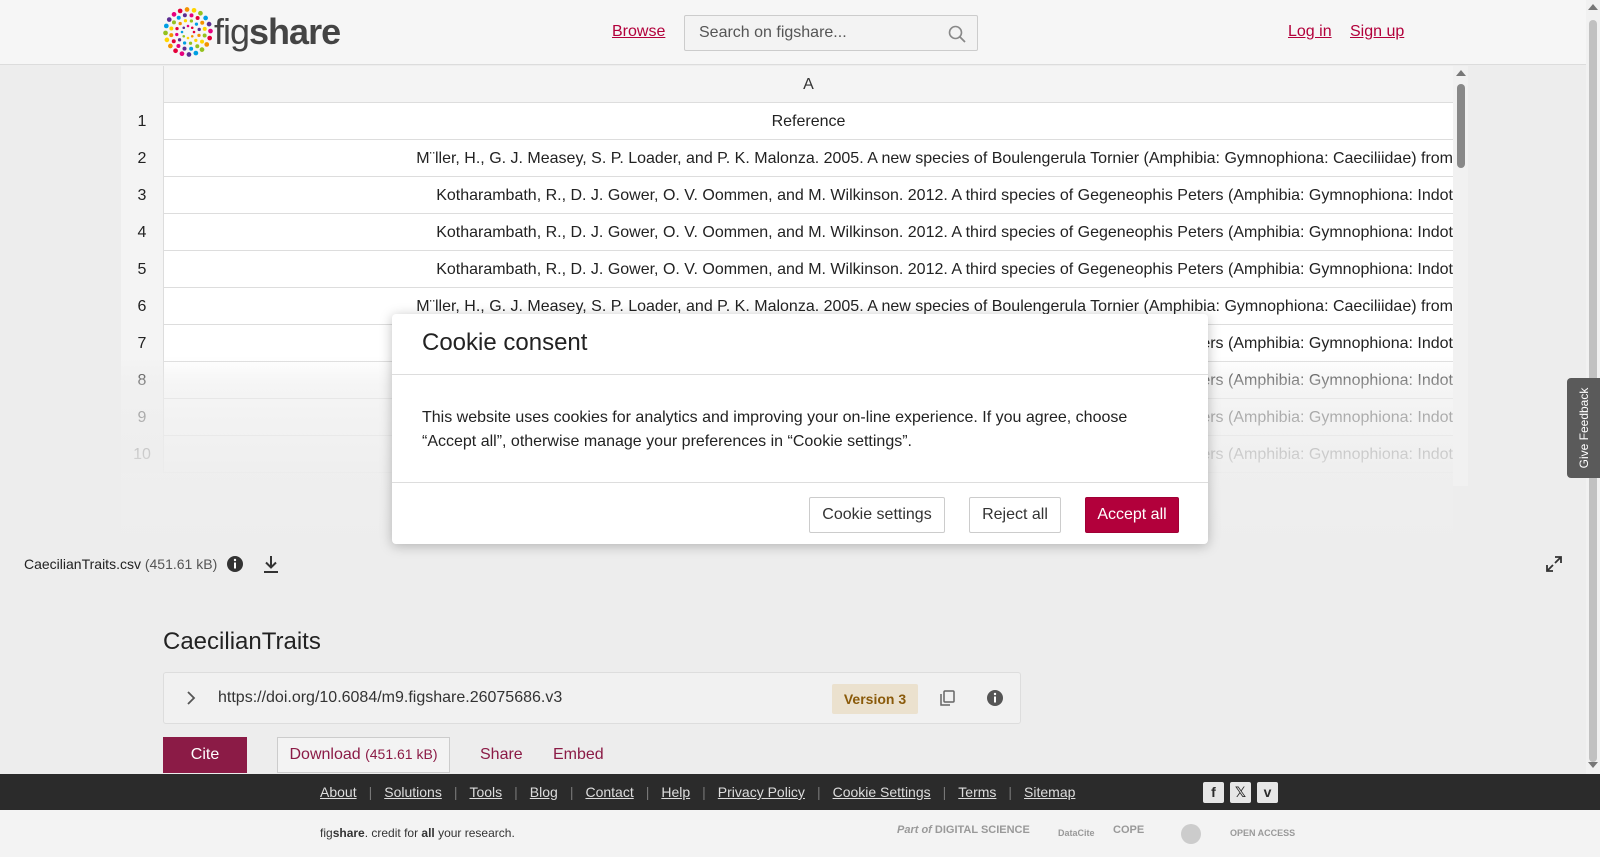 The image size is (1600, 857). I want to click on facebook-icon: f, so click(1213, 792).